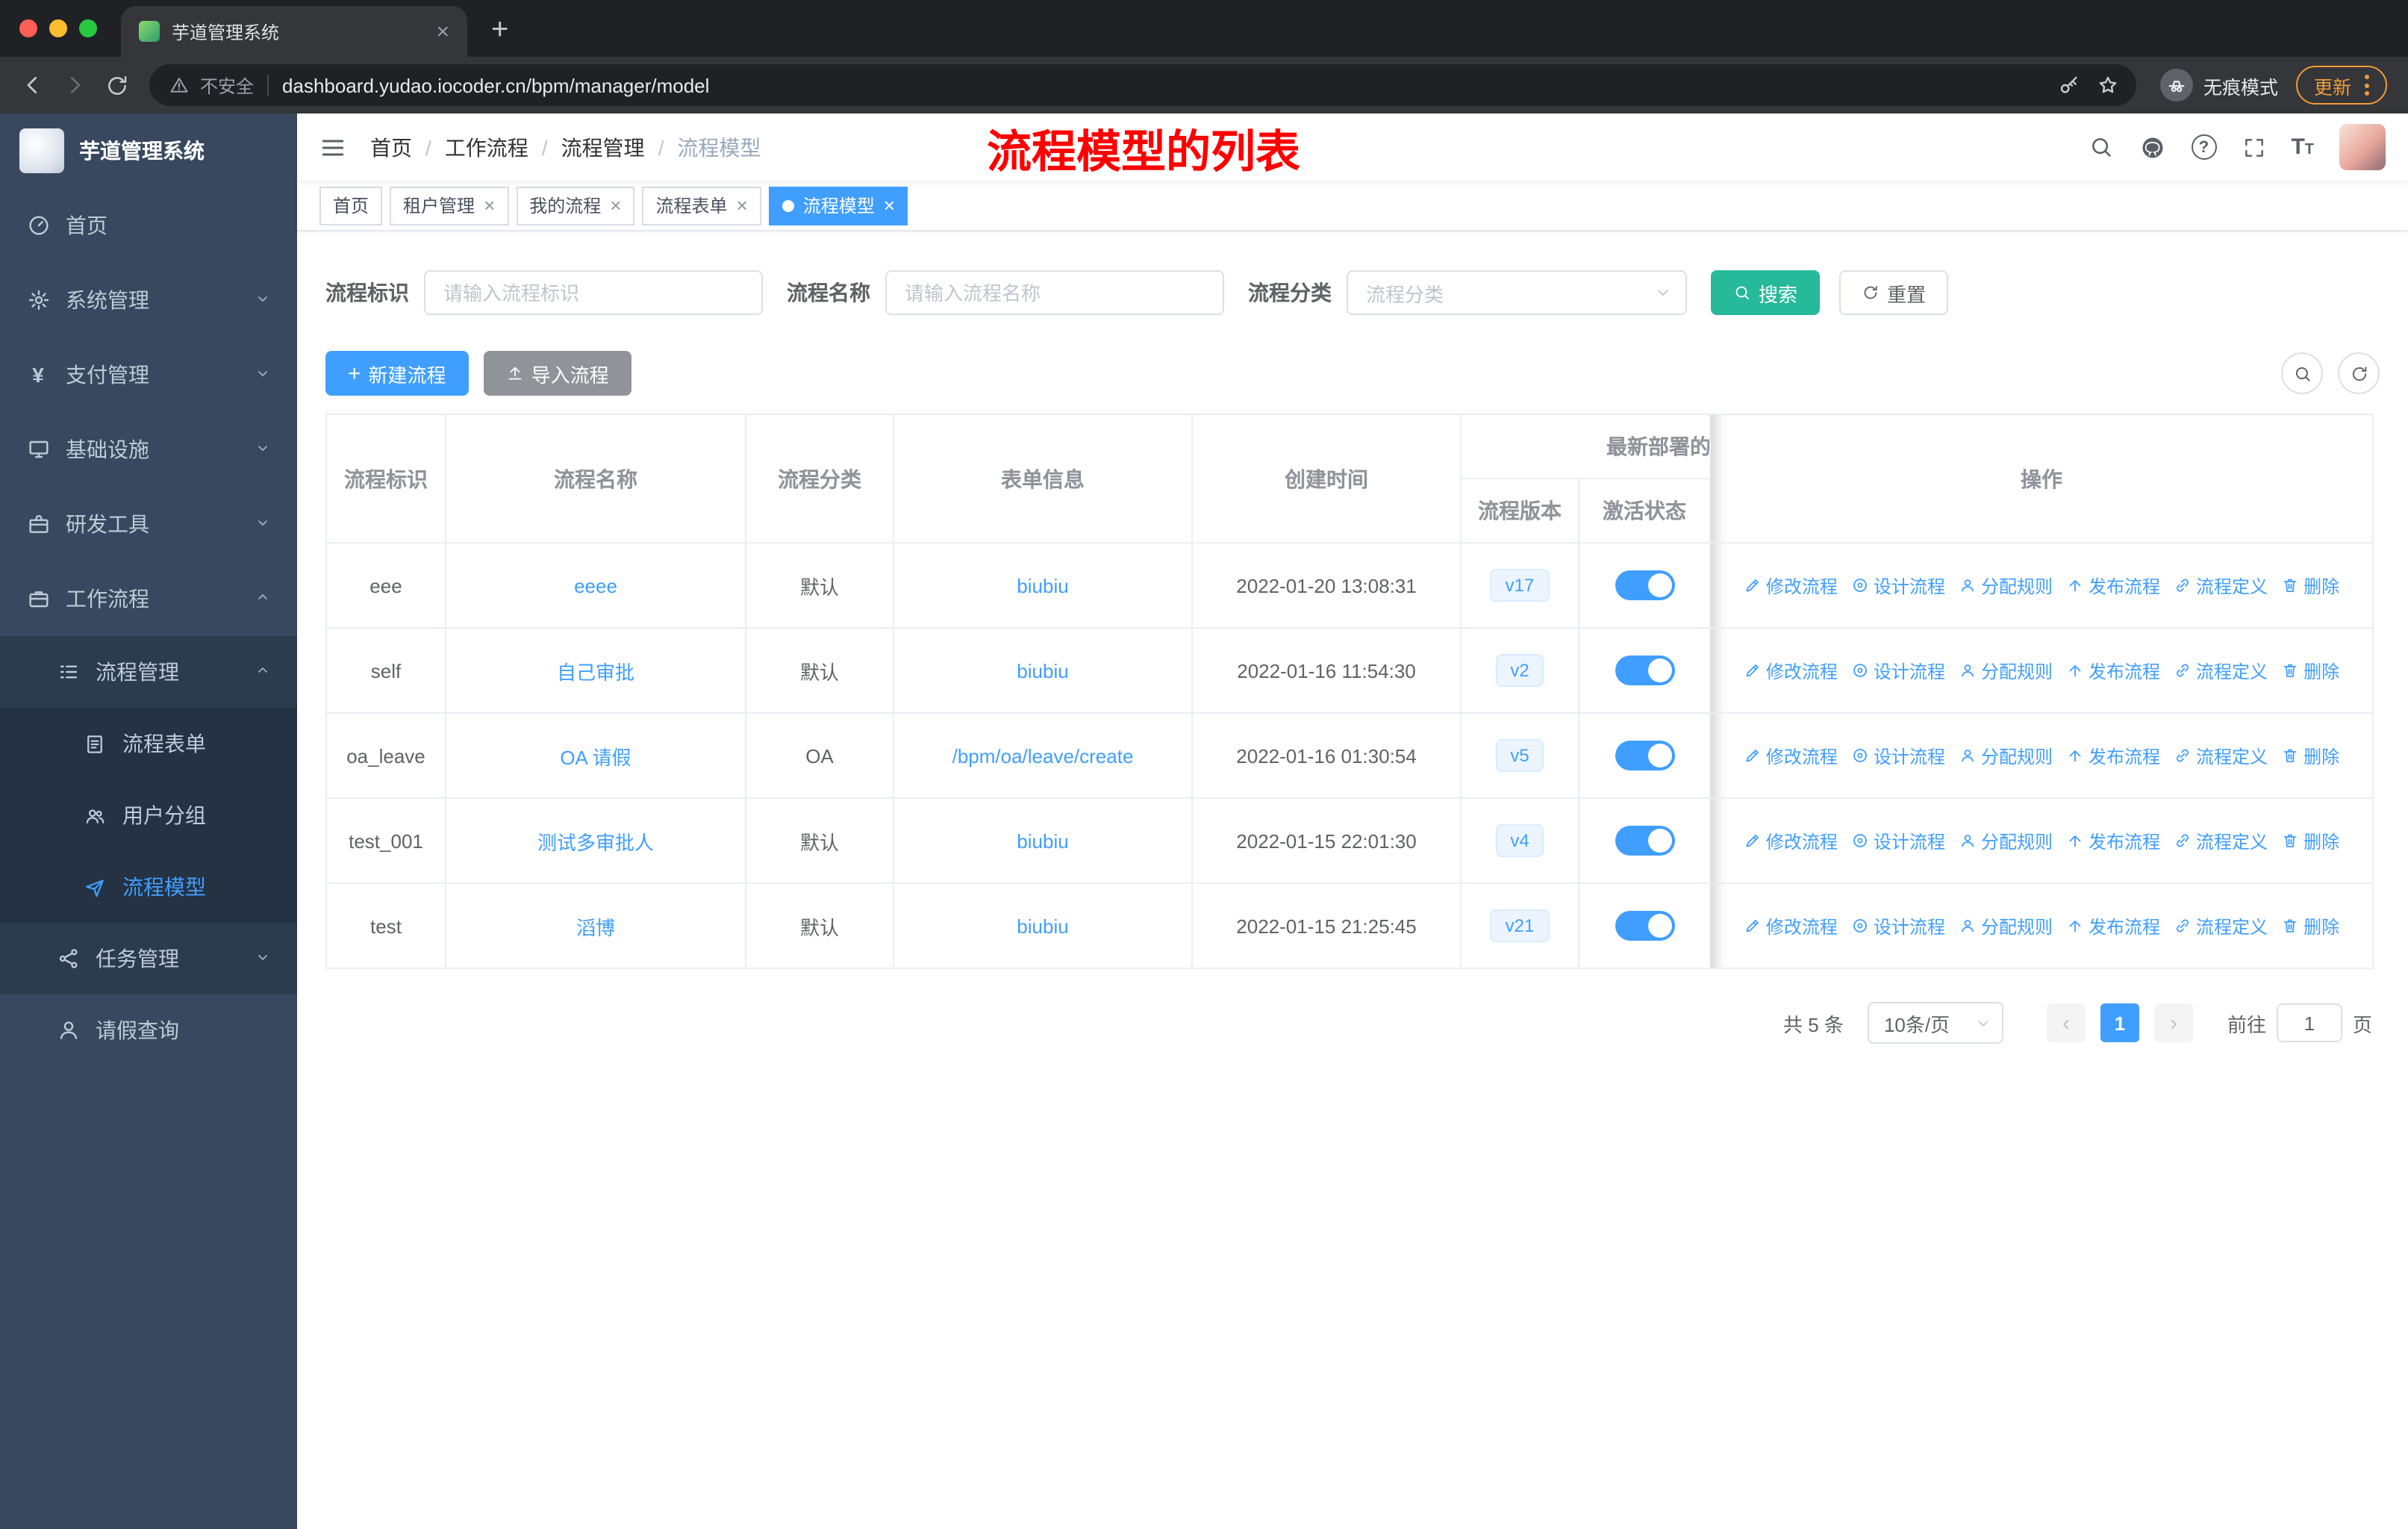  Describe the element at coordinates (2152, 147) in the screenshot. I see `github-icon` at that location.